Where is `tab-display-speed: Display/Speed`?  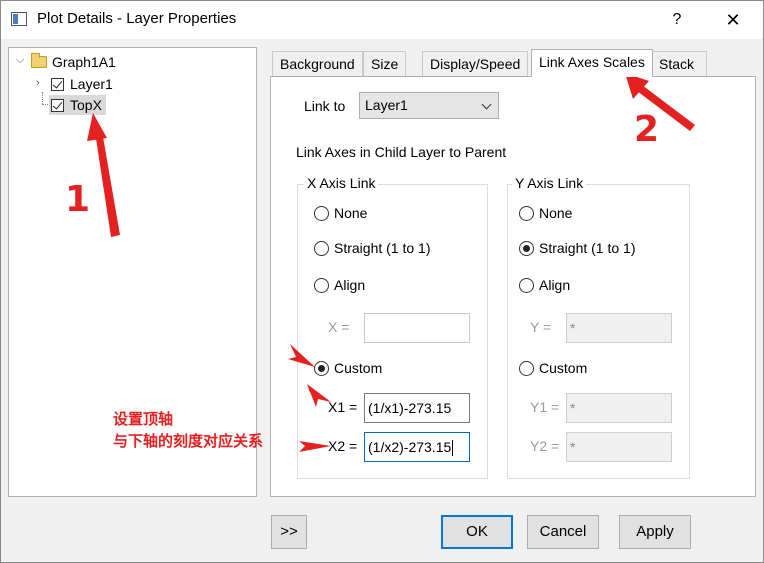
tab-display-speed: Display/Speed is located at coordinates (475, 63).